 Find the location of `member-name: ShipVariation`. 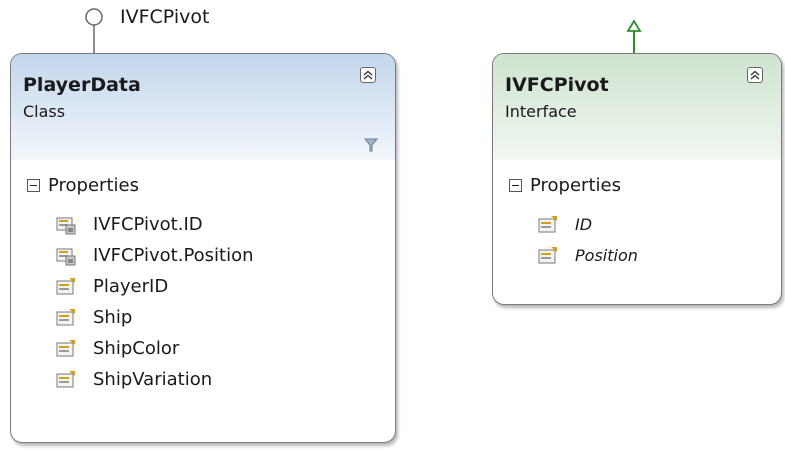

member-name: ShipVariation is located at coordinates (153, 379).